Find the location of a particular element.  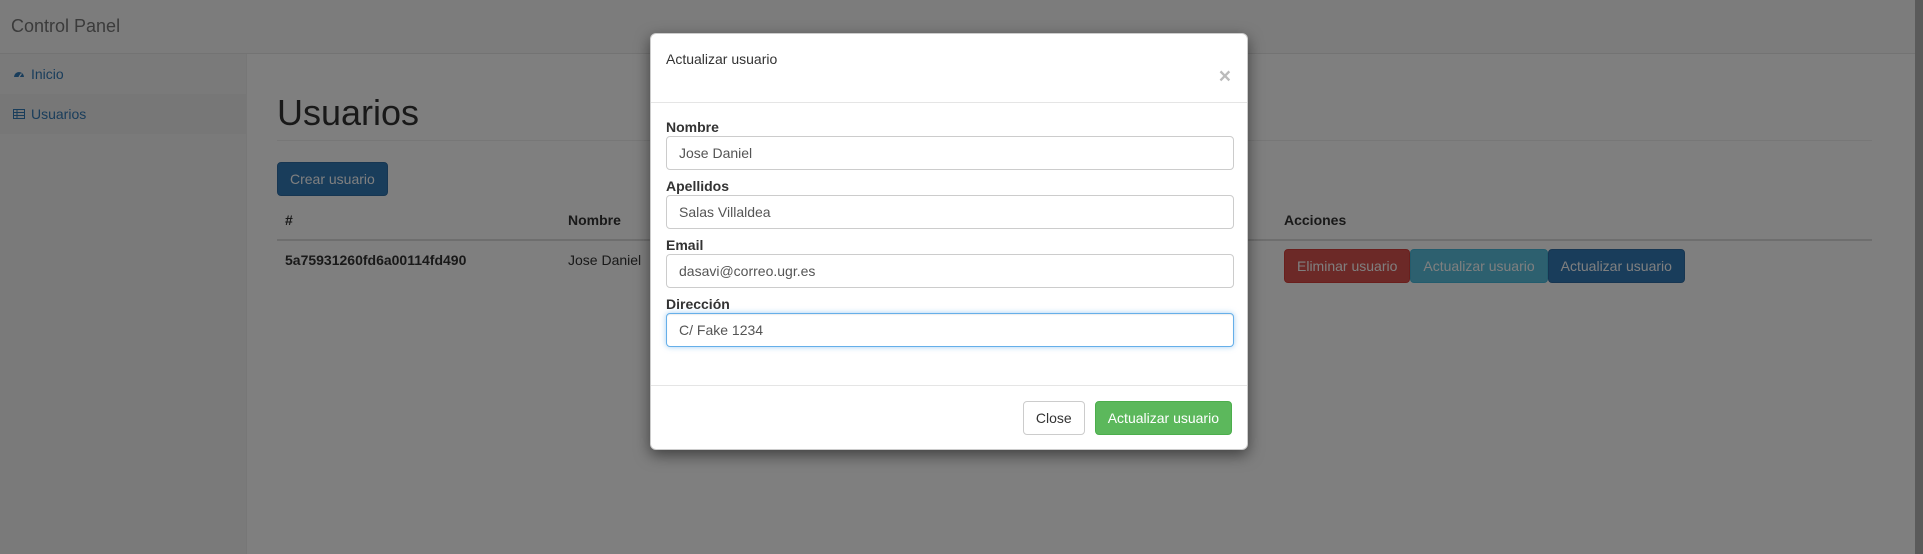

field-apellidos: Apellidos is located at coordinates (950, 207).